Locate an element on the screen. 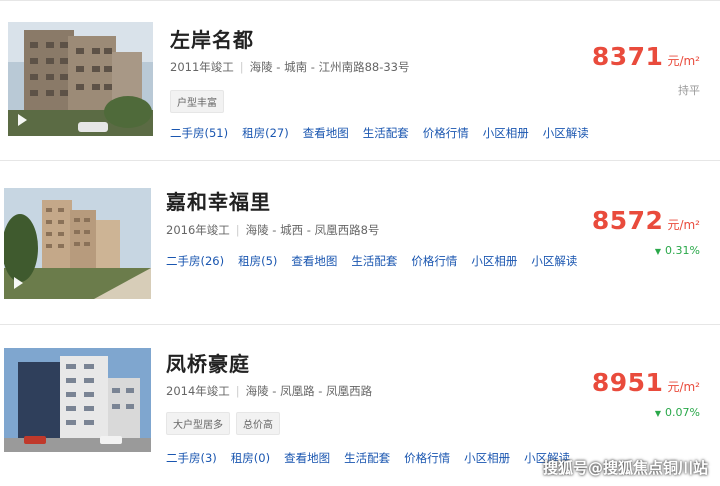  link-second-hand: 二手房(51) is located at coordinates (199, 133).